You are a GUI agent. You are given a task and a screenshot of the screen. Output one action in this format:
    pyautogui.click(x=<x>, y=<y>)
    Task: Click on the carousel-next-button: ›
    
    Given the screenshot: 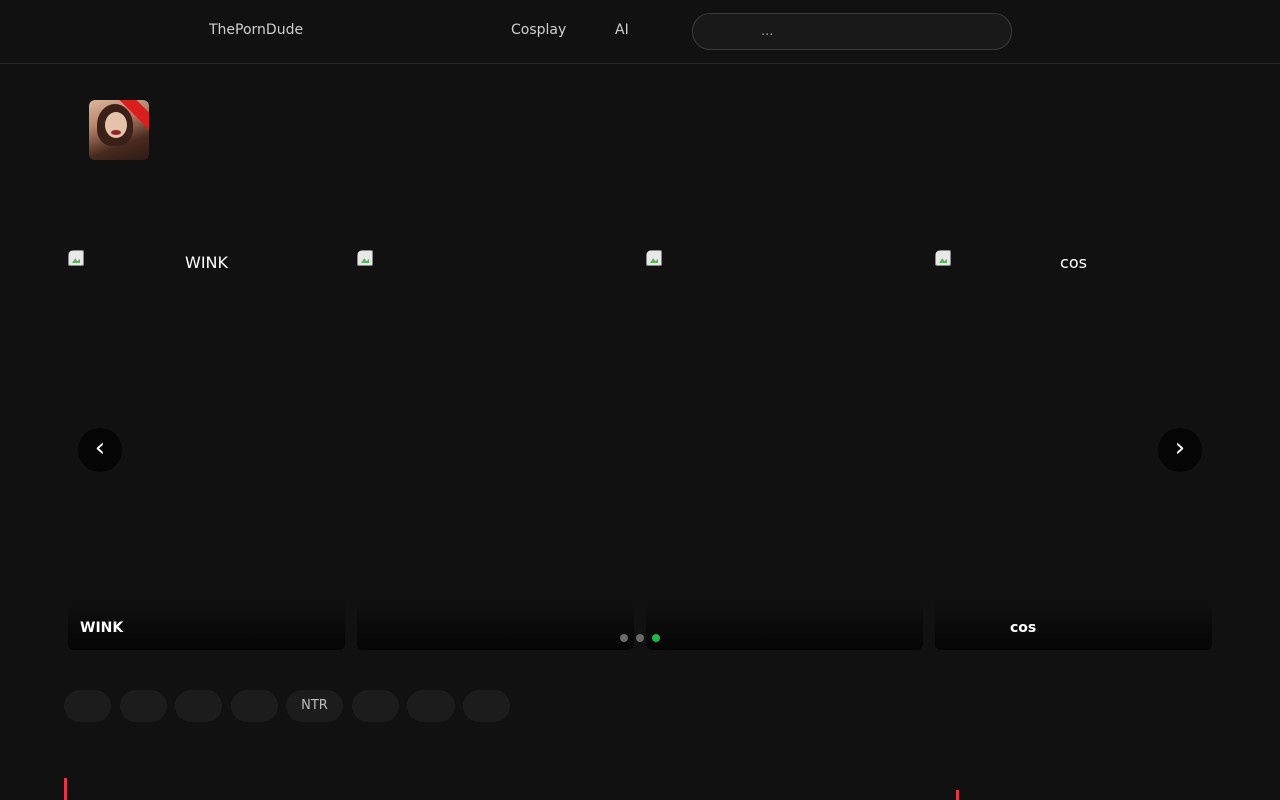 What is the action you would take?
    pyautogui.click(x=1180, y=450)
    